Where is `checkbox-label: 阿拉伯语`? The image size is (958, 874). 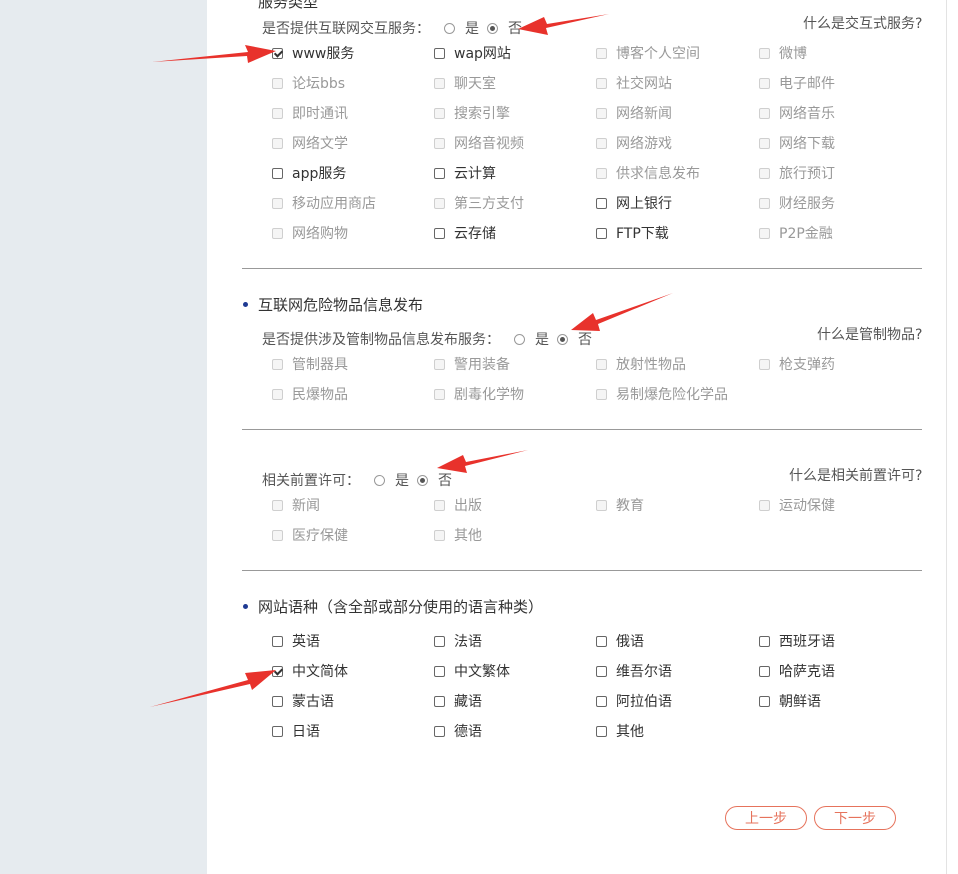
checkbox-label: 阿拉伯语 is located at coordinates (644, 702).